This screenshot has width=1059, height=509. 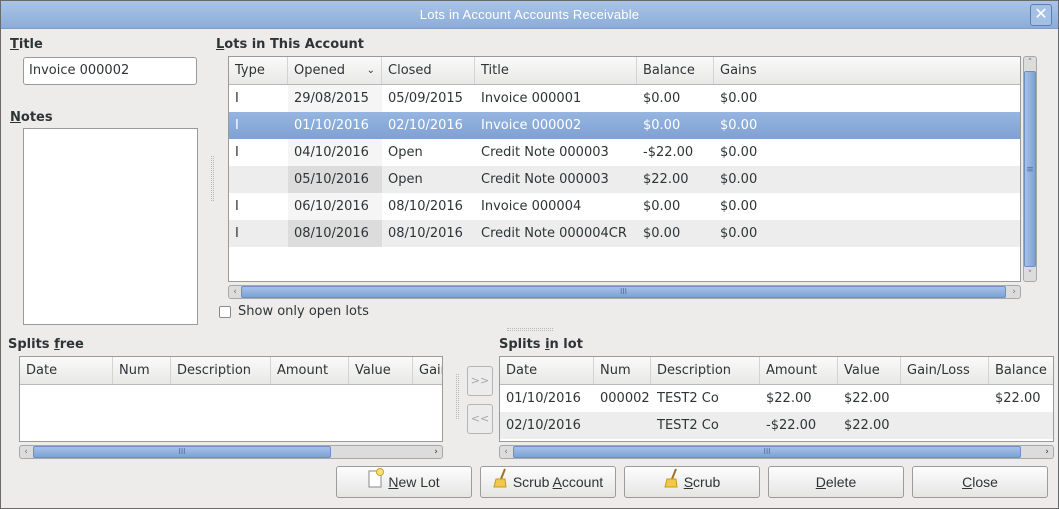 What do you see at coordinates (319, 70) in the screenshot?
I see `column-header-label: Opened` at bounding box center [319, 70].